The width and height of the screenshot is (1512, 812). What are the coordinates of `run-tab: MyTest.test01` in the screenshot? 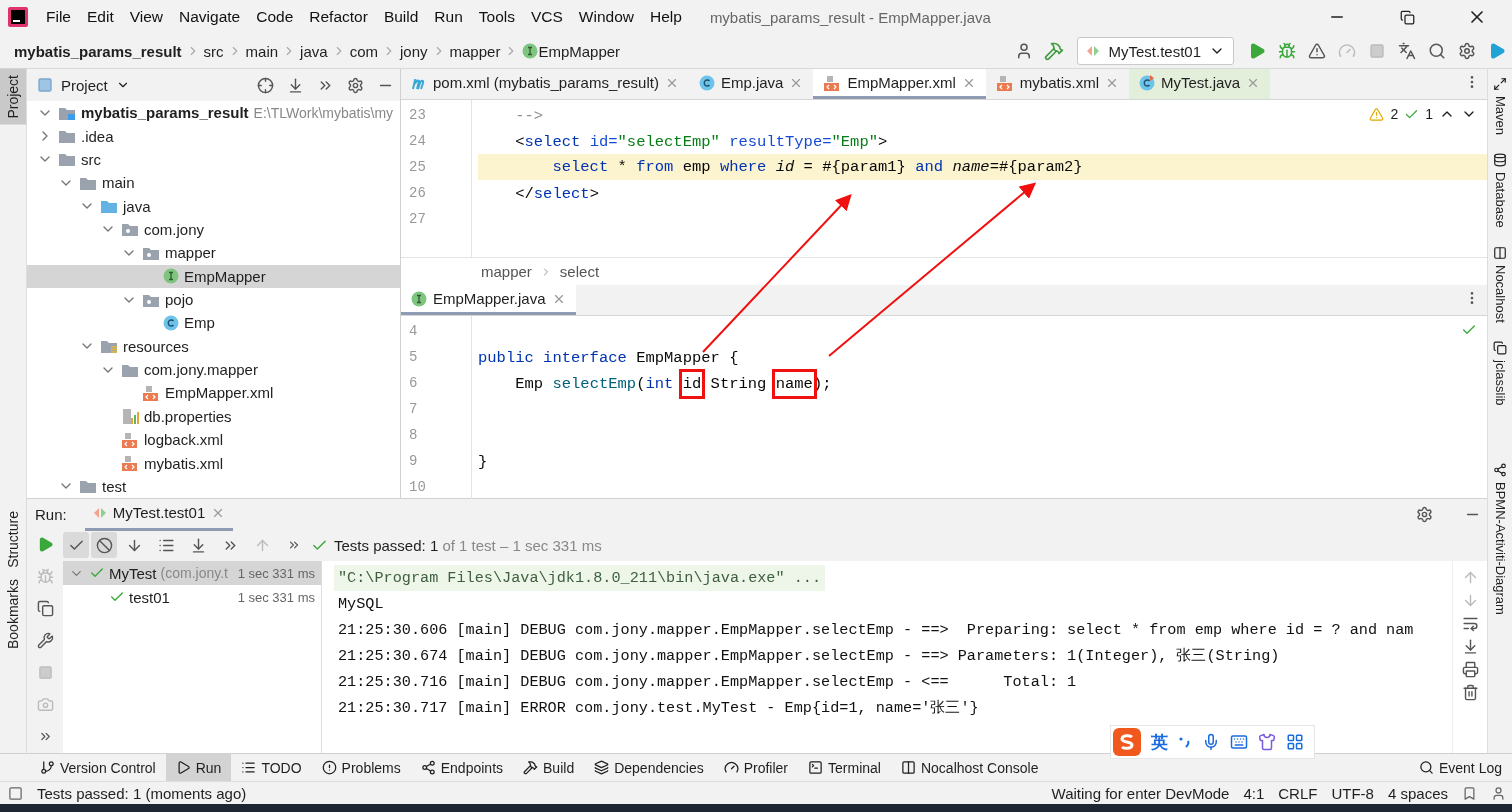 It's located at (159, 514).